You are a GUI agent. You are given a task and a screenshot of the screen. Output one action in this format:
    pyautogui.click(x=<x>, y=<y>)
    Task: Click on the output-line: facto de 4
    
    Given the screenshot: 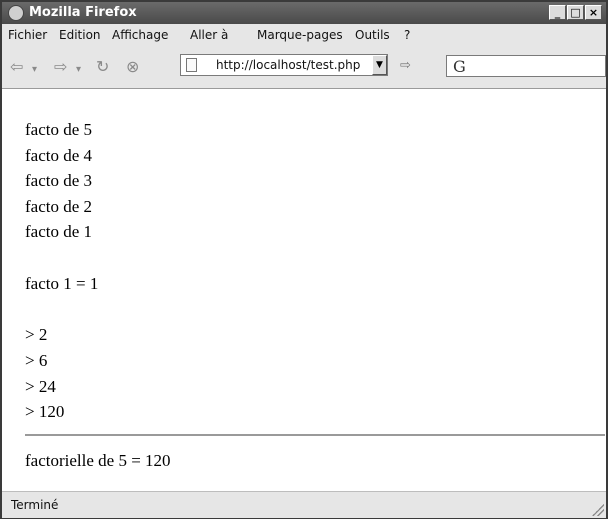 What is the action you would take?
    pyautogui.click(x=59, y=155)
    